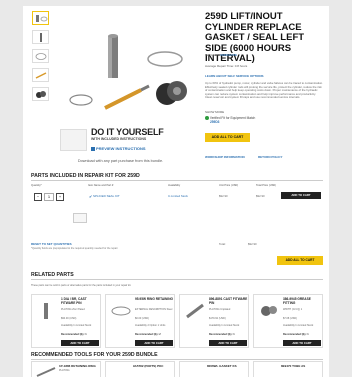 The height and width of the screenshot is (377, 352). I want to click on learn-self-service-link: LEARN ABOUT SELF SERVICE OPTIONS, so click(234, 76).